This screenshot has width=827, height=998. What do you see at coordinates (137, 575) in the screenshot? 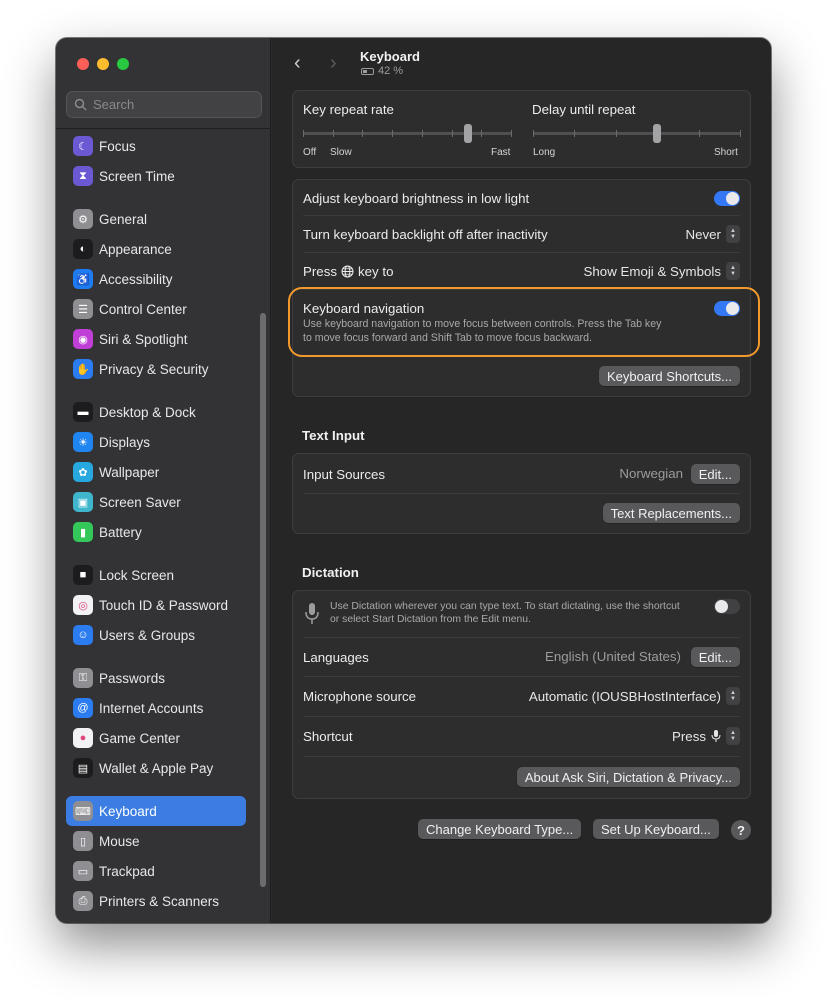
I see `sidebar-item-label: Lock Screen` at bounding box center [137, 575].